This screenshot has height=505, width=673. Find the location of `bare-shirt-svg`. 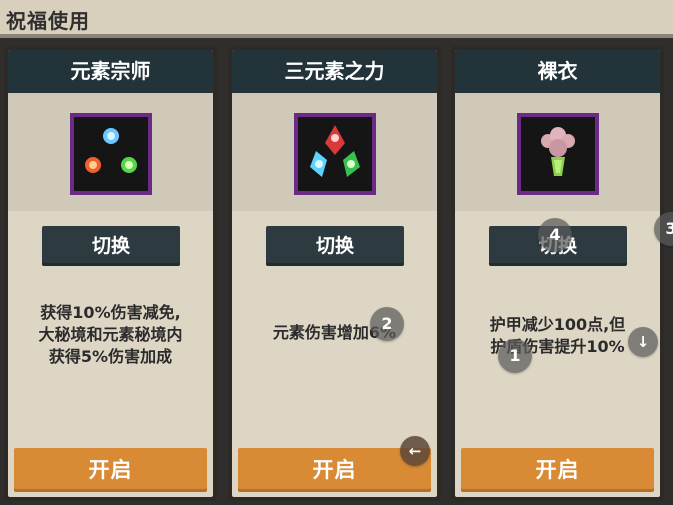

bare-shirt-svg is located at coordinates (558, 151).